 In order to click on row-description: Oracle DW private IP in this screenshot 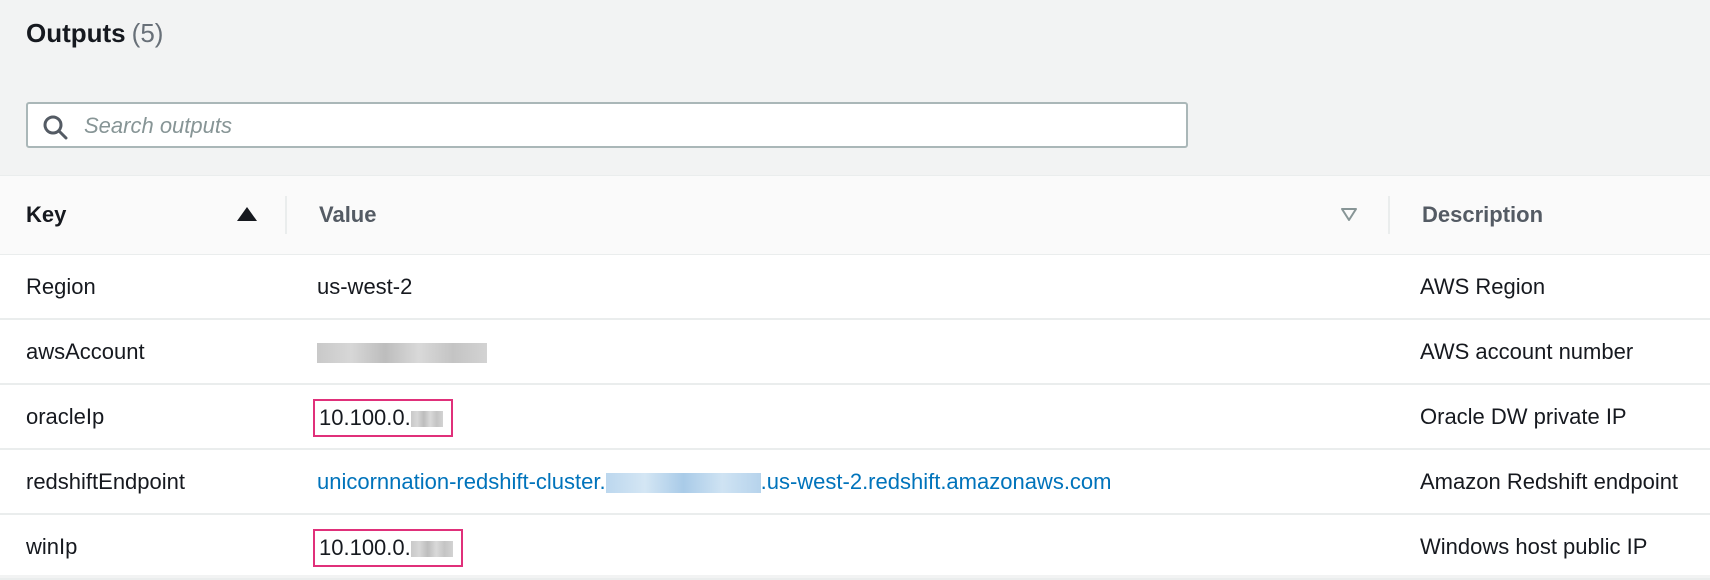, I will do `click(1523, 416)`.